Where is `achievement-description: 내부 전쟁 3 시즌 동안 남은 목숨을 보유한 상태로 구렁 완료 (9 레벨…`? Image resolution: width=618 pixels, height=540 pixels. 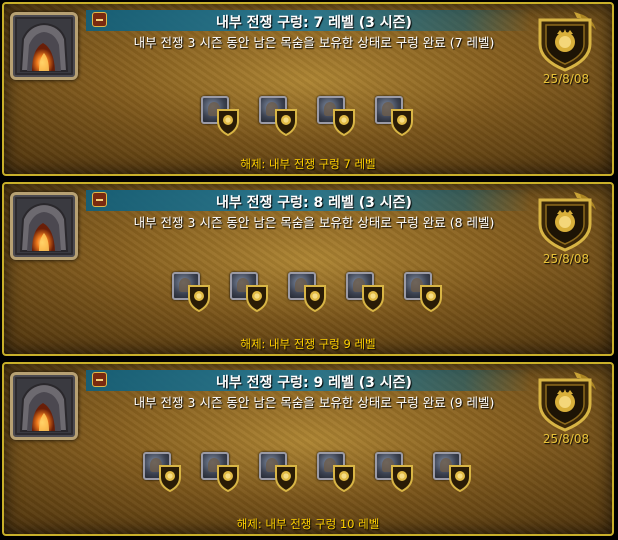 achievement-description: 내부 전쟁 3 시즌 동안 남은 목숨을 보유한 상태로 구렁 완료 (9 레벨… is located at coordinates (314, 402).